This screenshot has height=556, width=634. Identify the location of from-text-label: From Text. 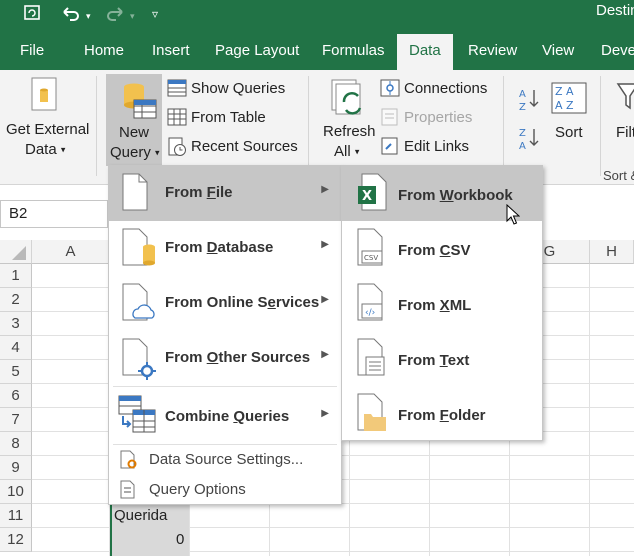
(434, 360).